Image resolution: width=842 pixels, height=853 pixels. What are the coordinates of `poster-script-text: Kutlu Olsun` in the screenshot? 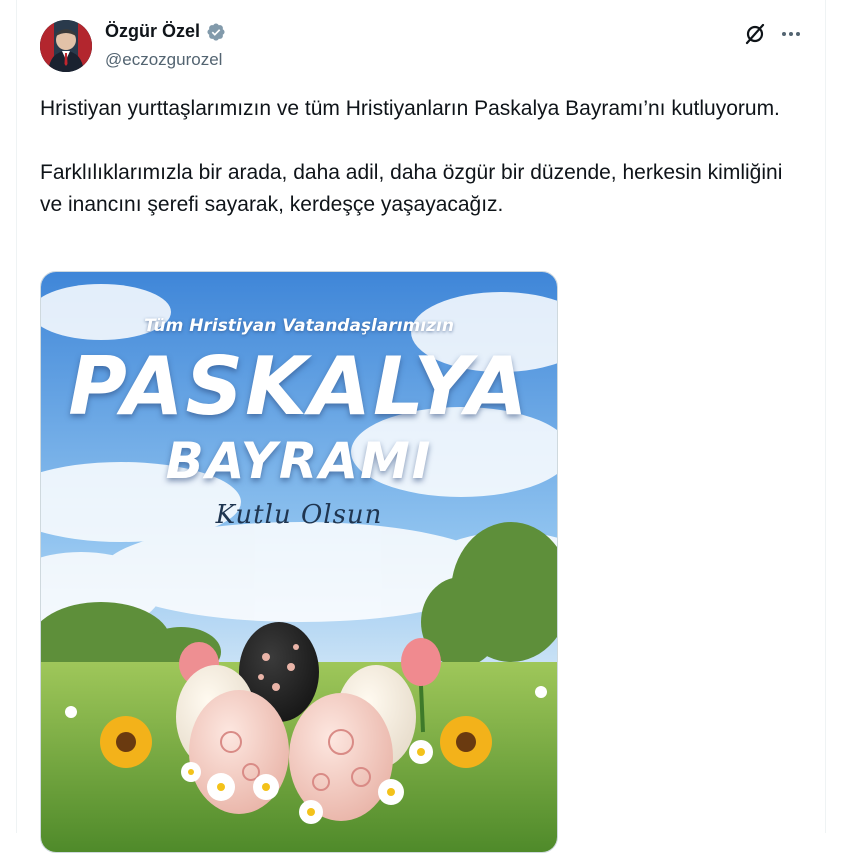 It's located at (299, 515).